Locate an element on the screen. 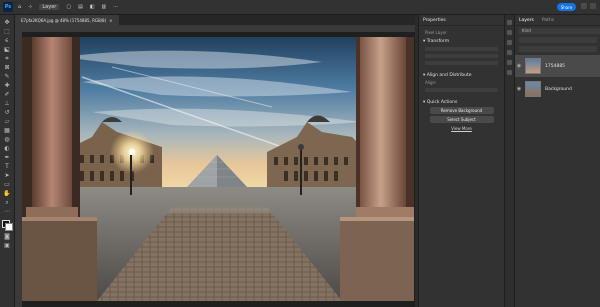 The width and height of the screenshot is (600, 307). move-tool-icon: ✥ is located at coordinates (7, 22).